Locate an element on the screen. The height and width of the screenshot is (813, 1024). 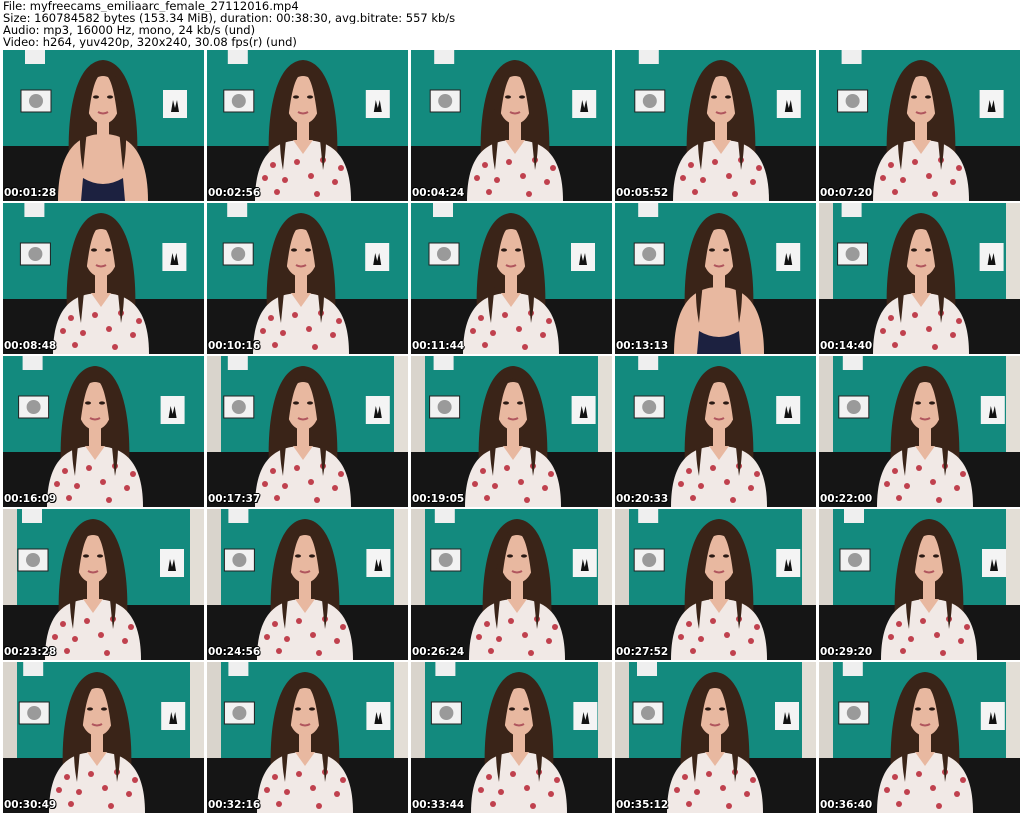
video-thumbnail: 00:23:28 is located at coordinates (103, 584).